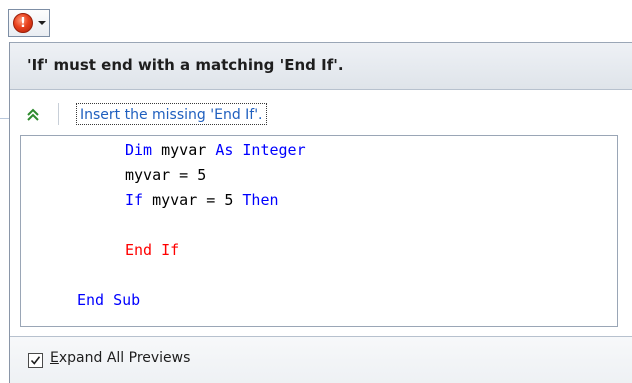  I want to click on code-line: If myvar = 5 Then, so click(202, 200).